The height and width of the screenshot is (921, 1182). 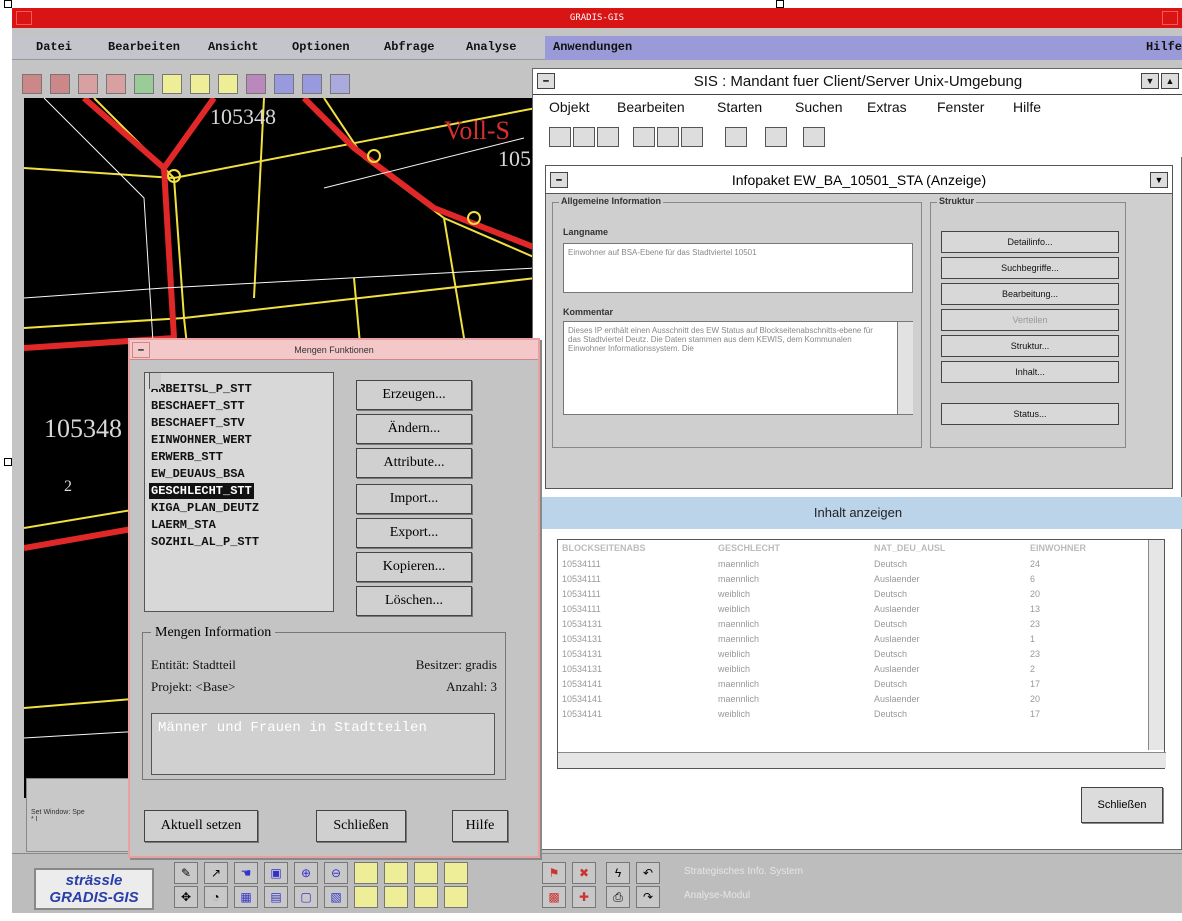 What do you see at coordinates (853, 580) in the screenshot?
I see `table-row: 10534111 maennlich Auslaender 6` at bounding box center [853, 580].